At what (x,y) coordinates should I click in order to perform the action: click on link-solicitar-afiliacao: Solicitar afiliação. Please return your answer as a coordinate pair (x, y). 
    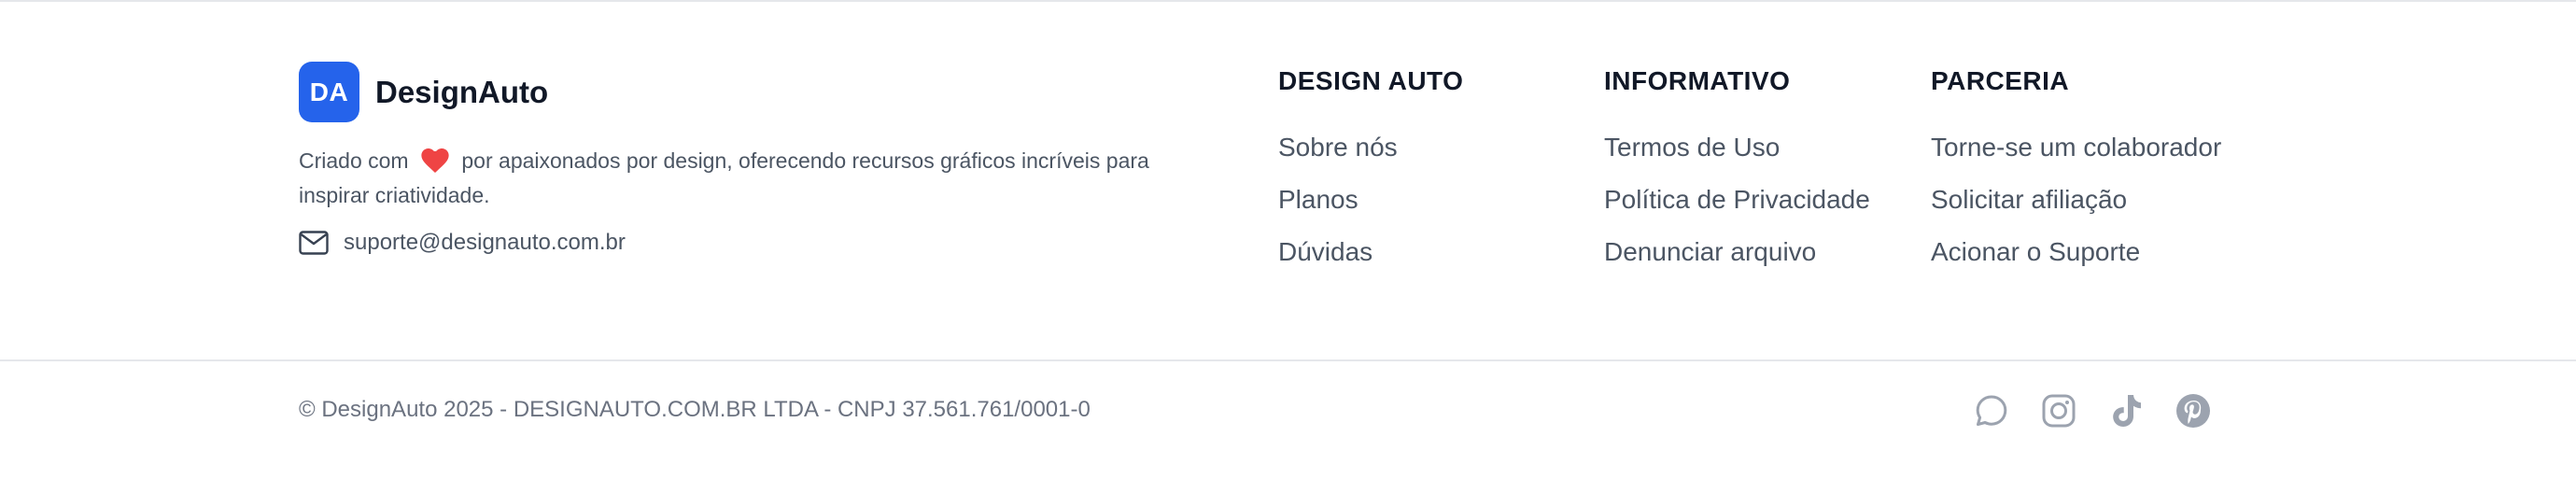
    Looking at the image, I should click on (2080, 199).